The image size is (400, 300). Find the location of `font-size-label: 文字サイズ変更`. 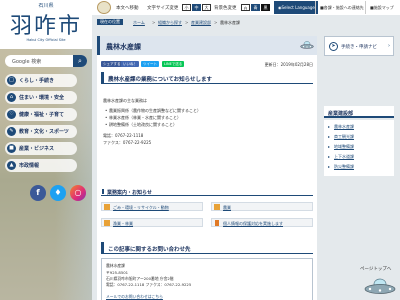

font-size-label: 文字サイズ変更 is located at coordinates (163, 8).